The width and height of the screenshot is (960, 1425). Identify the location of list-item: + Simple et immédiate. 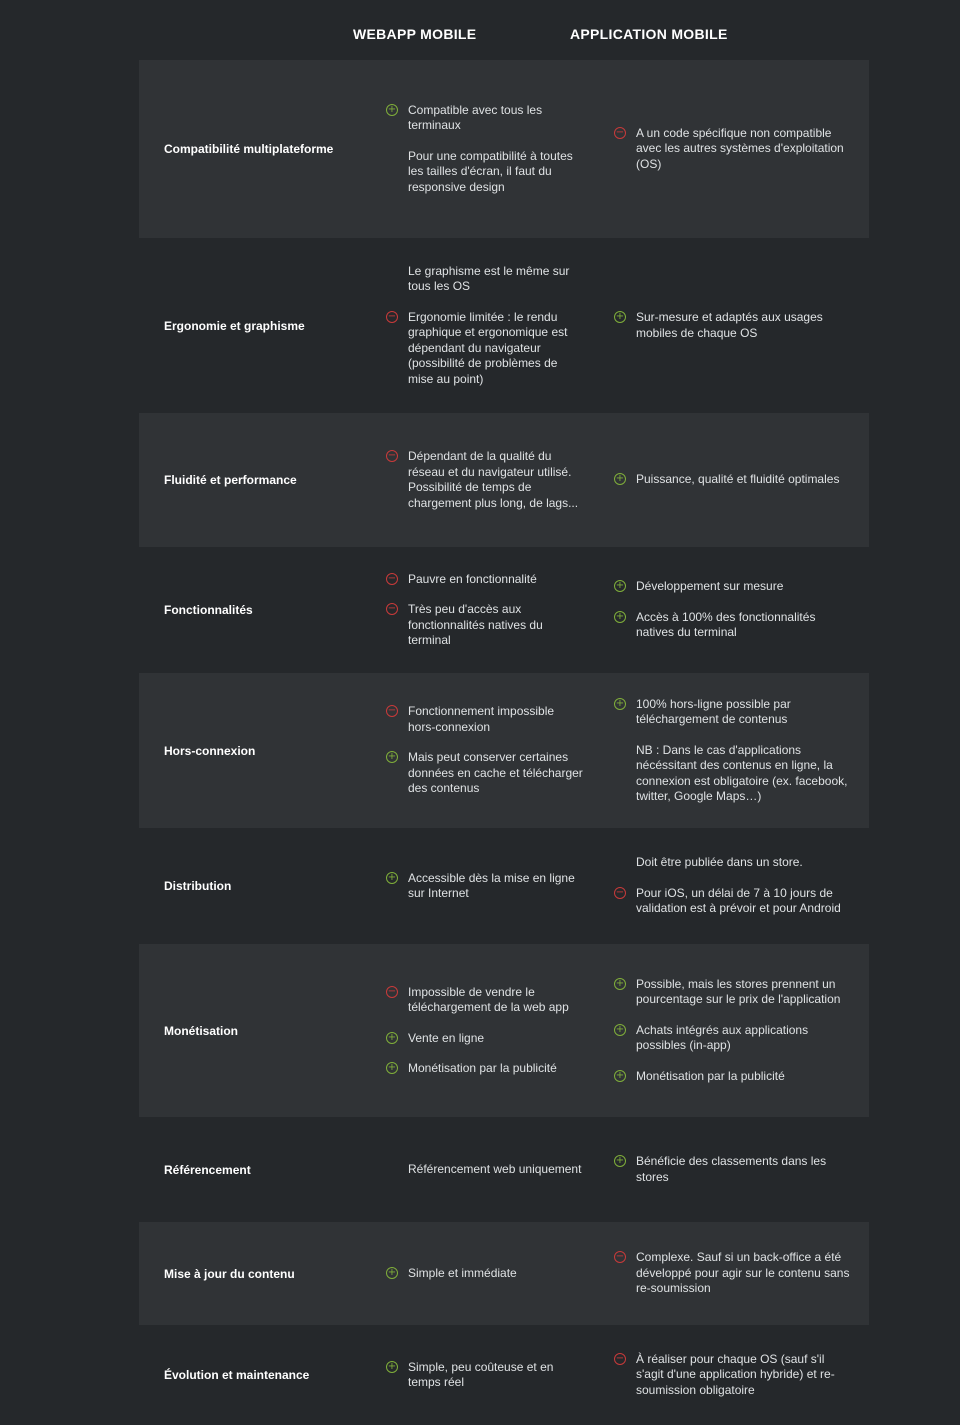
(484, 1274).